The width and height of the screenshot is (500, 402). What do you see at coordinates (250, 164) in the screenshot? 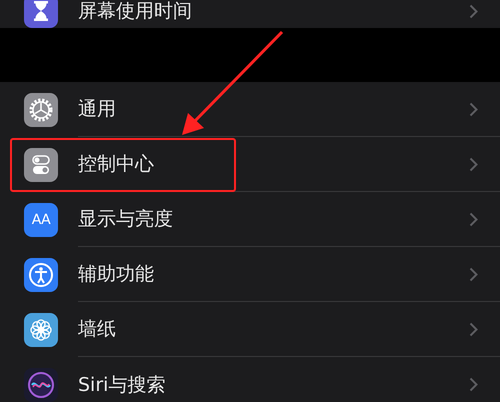
I see `settings-item: 控制中心` at bounding box center [250, 164].